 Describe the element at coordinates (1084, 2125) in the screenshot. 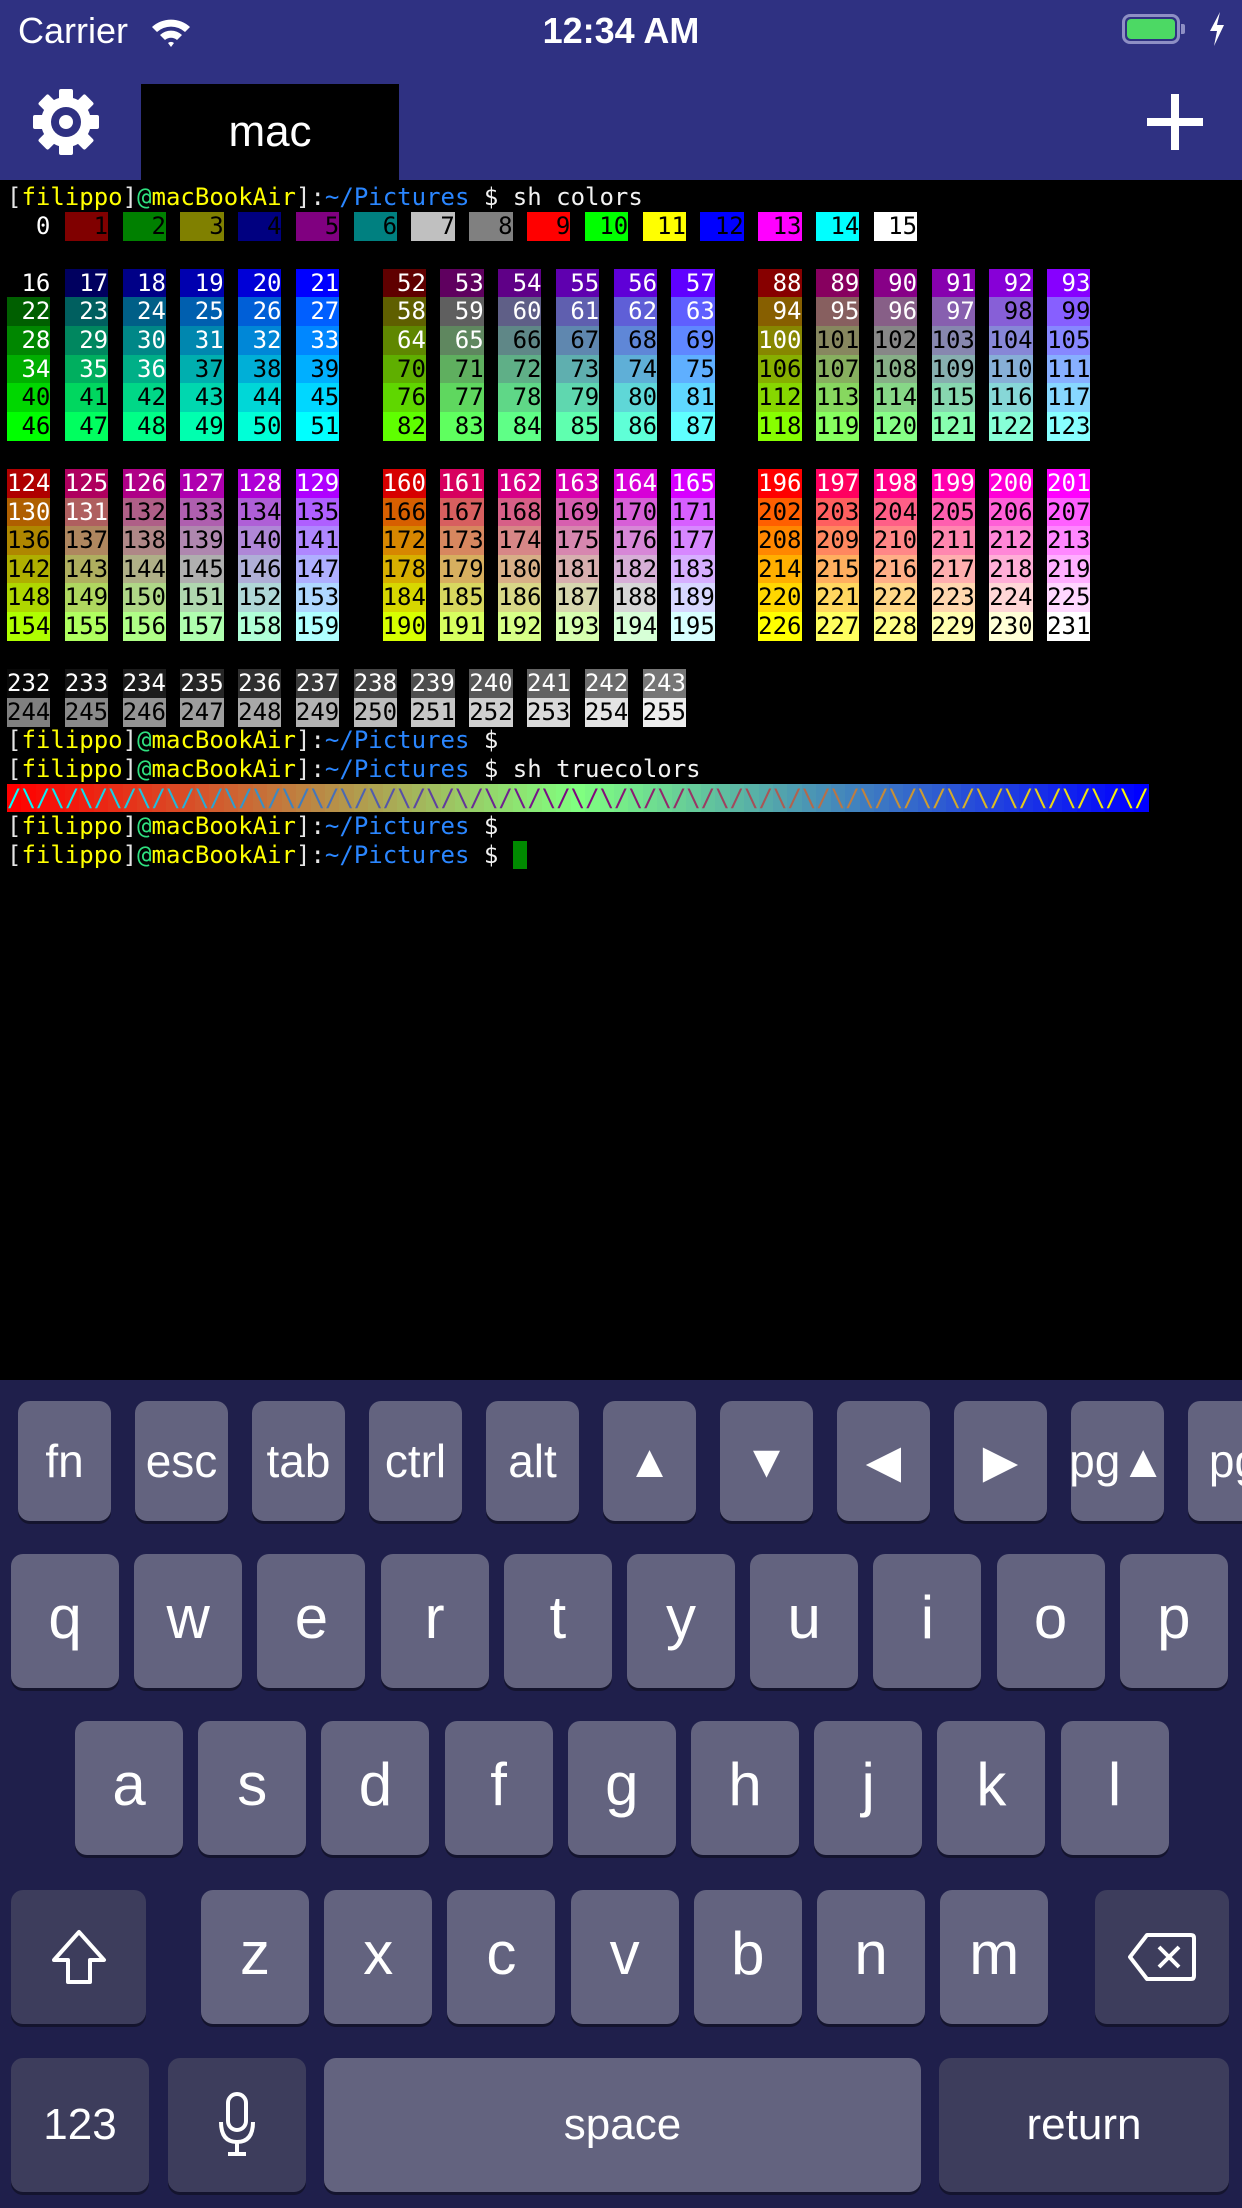

I see `return-key: return` at that location.